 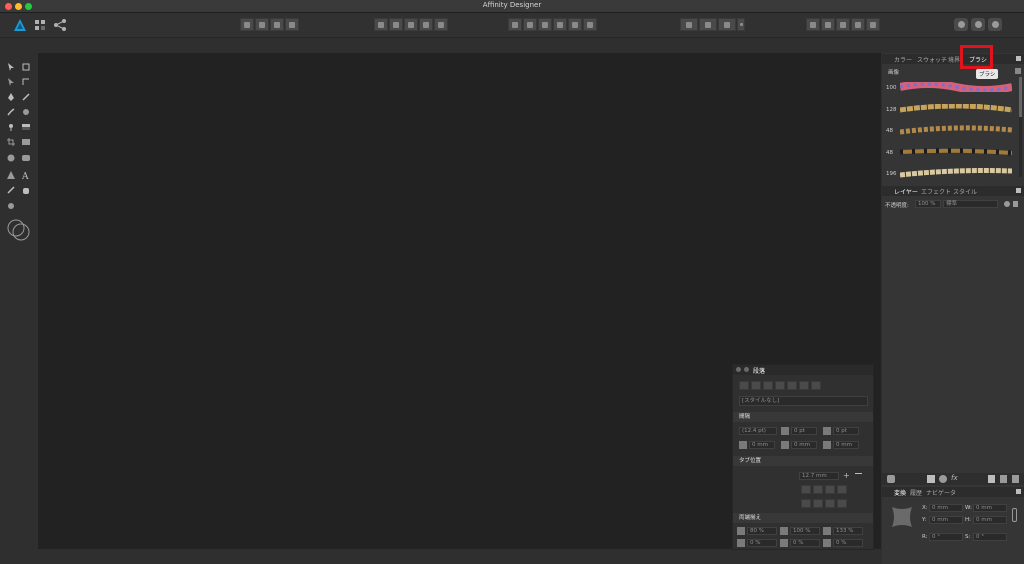 I want to click on brush-panel-options-icon, so click(x=1018, y=71).